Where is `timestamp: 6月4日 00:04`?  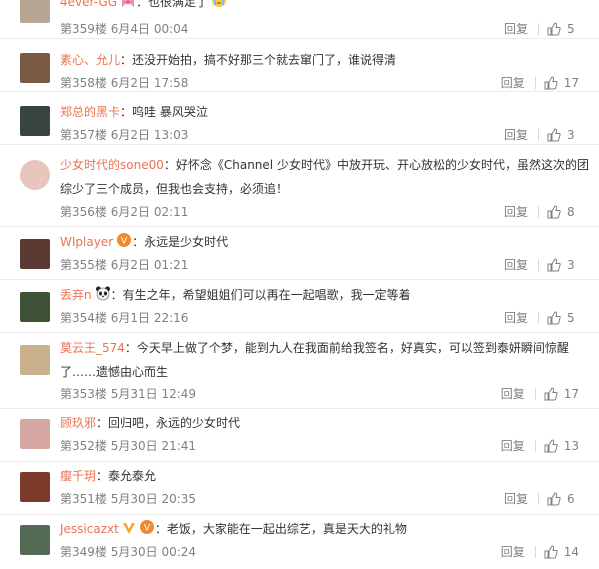
timestamp: 6月4日 00:04 is located at coordinates (149, 29).